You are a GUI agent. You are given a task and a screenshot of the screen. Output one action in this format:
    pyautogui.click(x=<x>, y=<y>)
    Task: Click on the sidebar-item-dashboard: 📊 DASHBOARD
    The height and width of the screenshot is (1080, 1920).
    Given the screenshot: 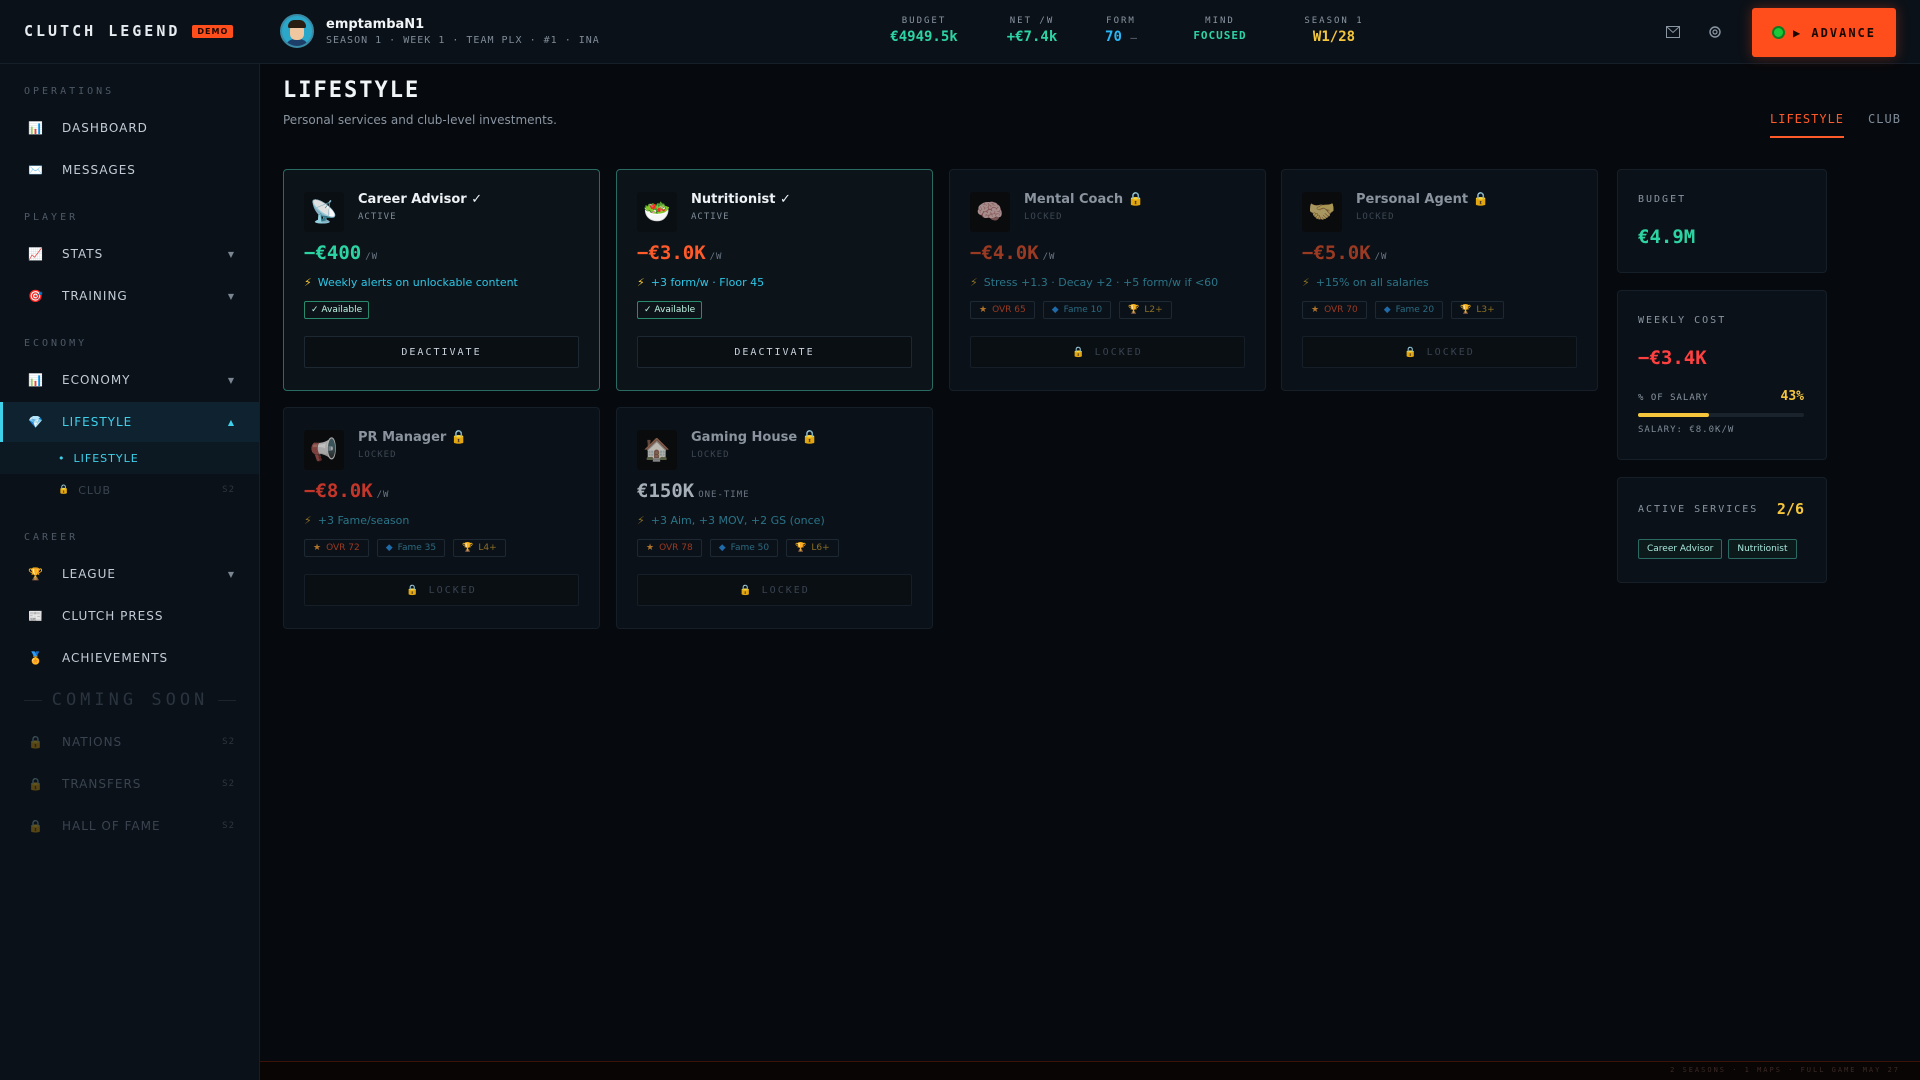 What is the action you would take?
    pyautogui.click(x=129, y=128)
    